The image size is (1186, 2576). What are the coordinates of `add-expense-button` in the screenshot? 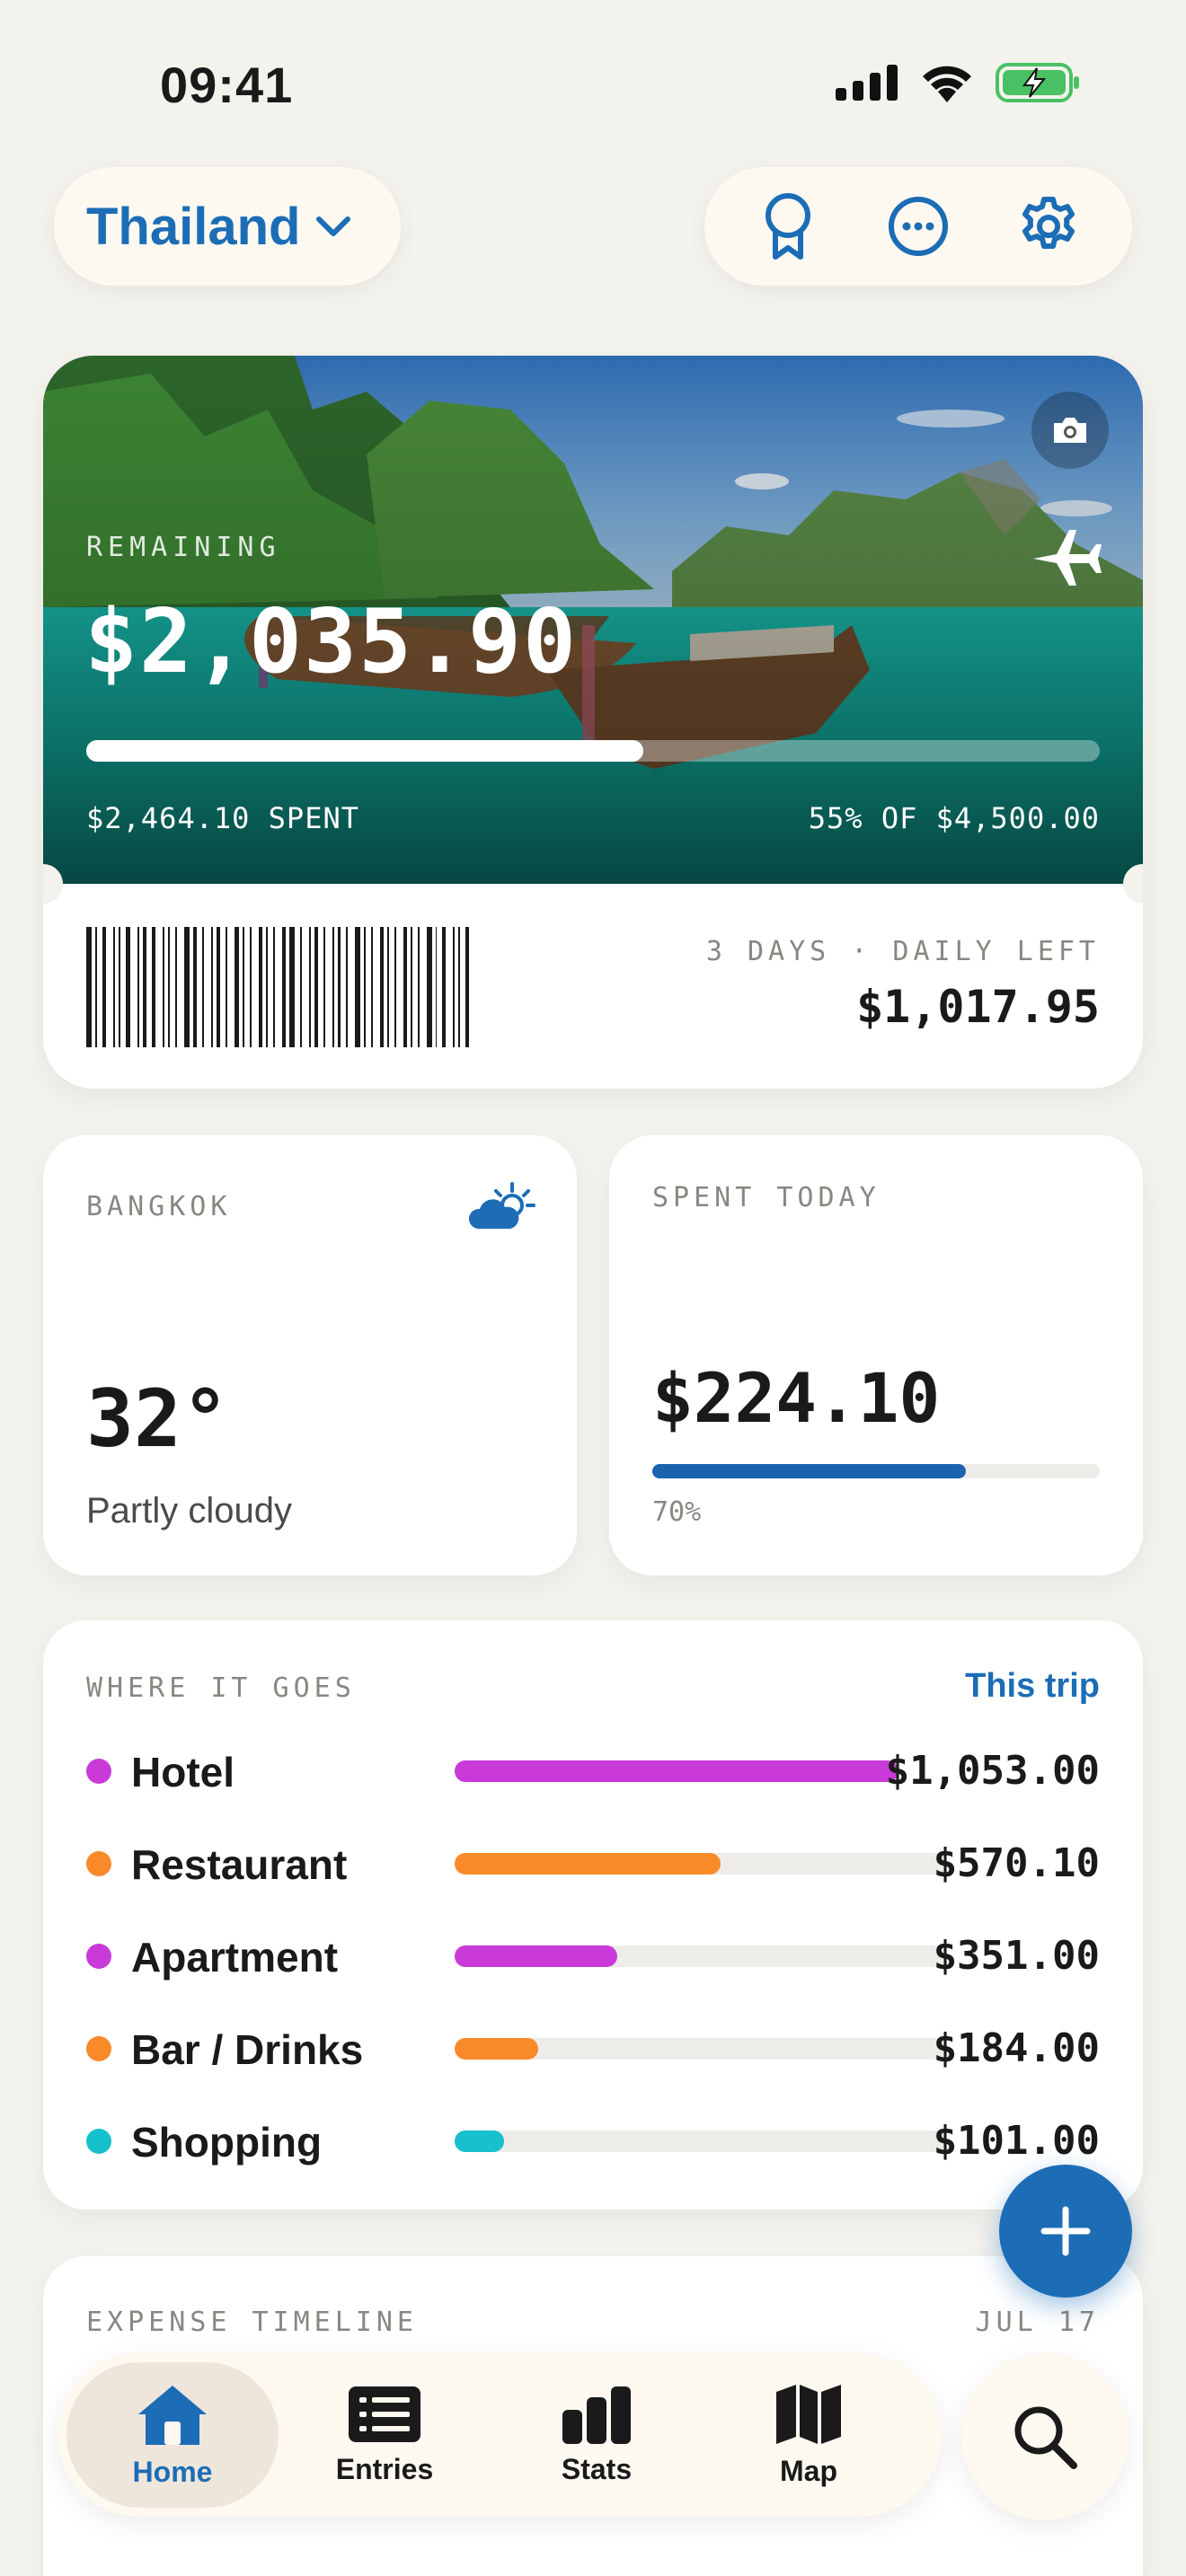 It's located at (1065, 2231).